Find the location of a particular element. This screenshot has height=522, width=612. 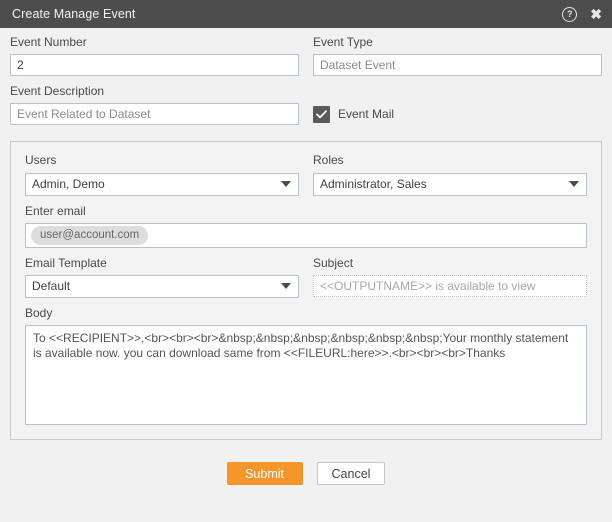

email-template-select: Default is located at coordinates (162, 286).